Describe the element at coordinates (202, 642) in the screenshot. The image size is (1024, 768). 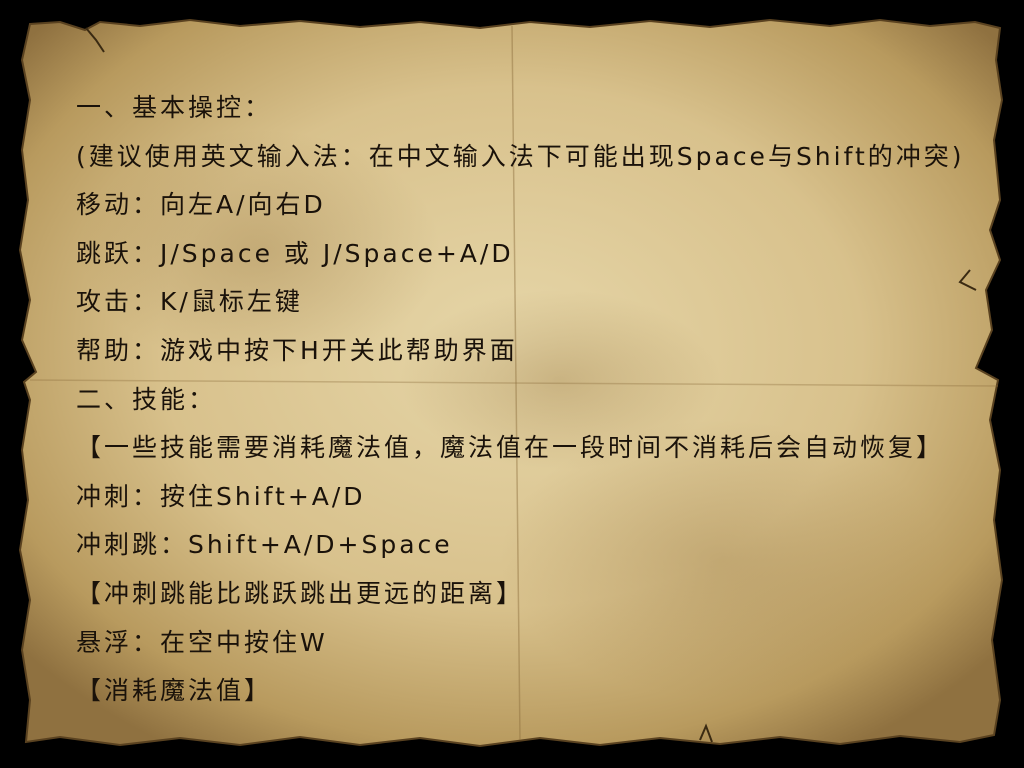
I see `help-line-hover: 悬浮：在空中按住W` at that location.